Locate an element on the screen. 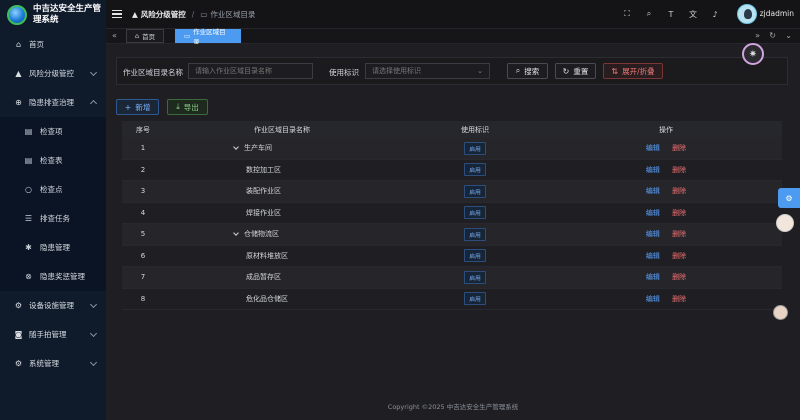  tabs-scroll-right-icon: » is located at coordinates (757, 35).